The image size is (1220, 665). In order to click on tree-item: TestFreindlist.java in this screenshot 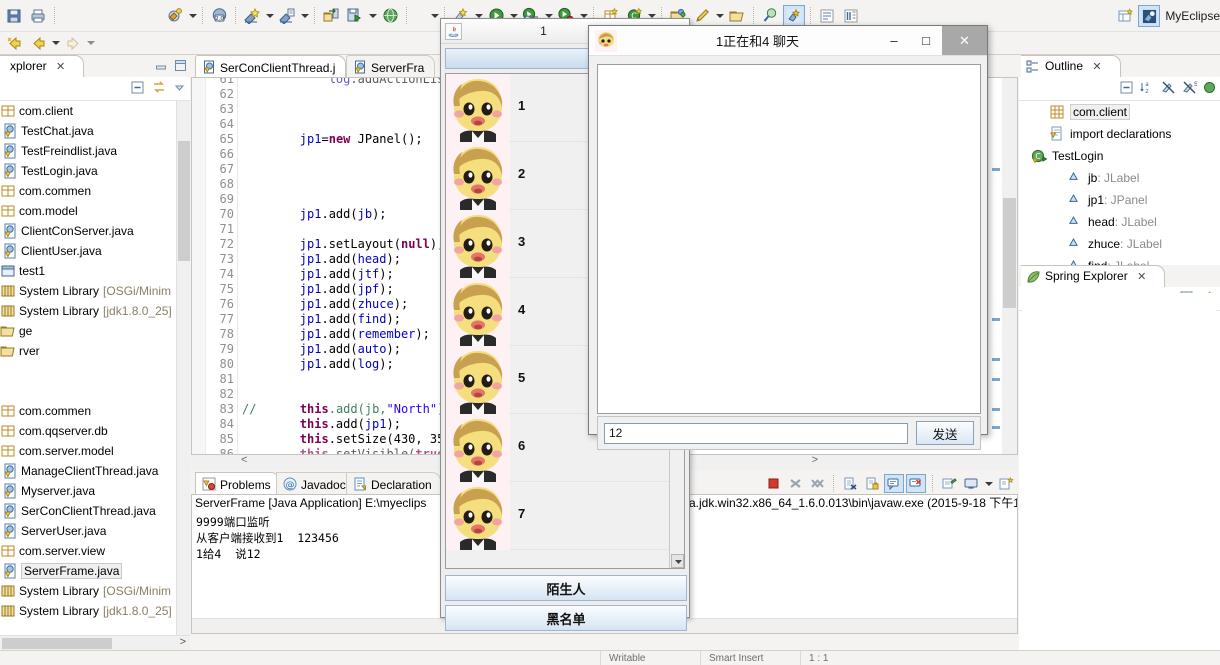, I will do `click(95, 151)`.